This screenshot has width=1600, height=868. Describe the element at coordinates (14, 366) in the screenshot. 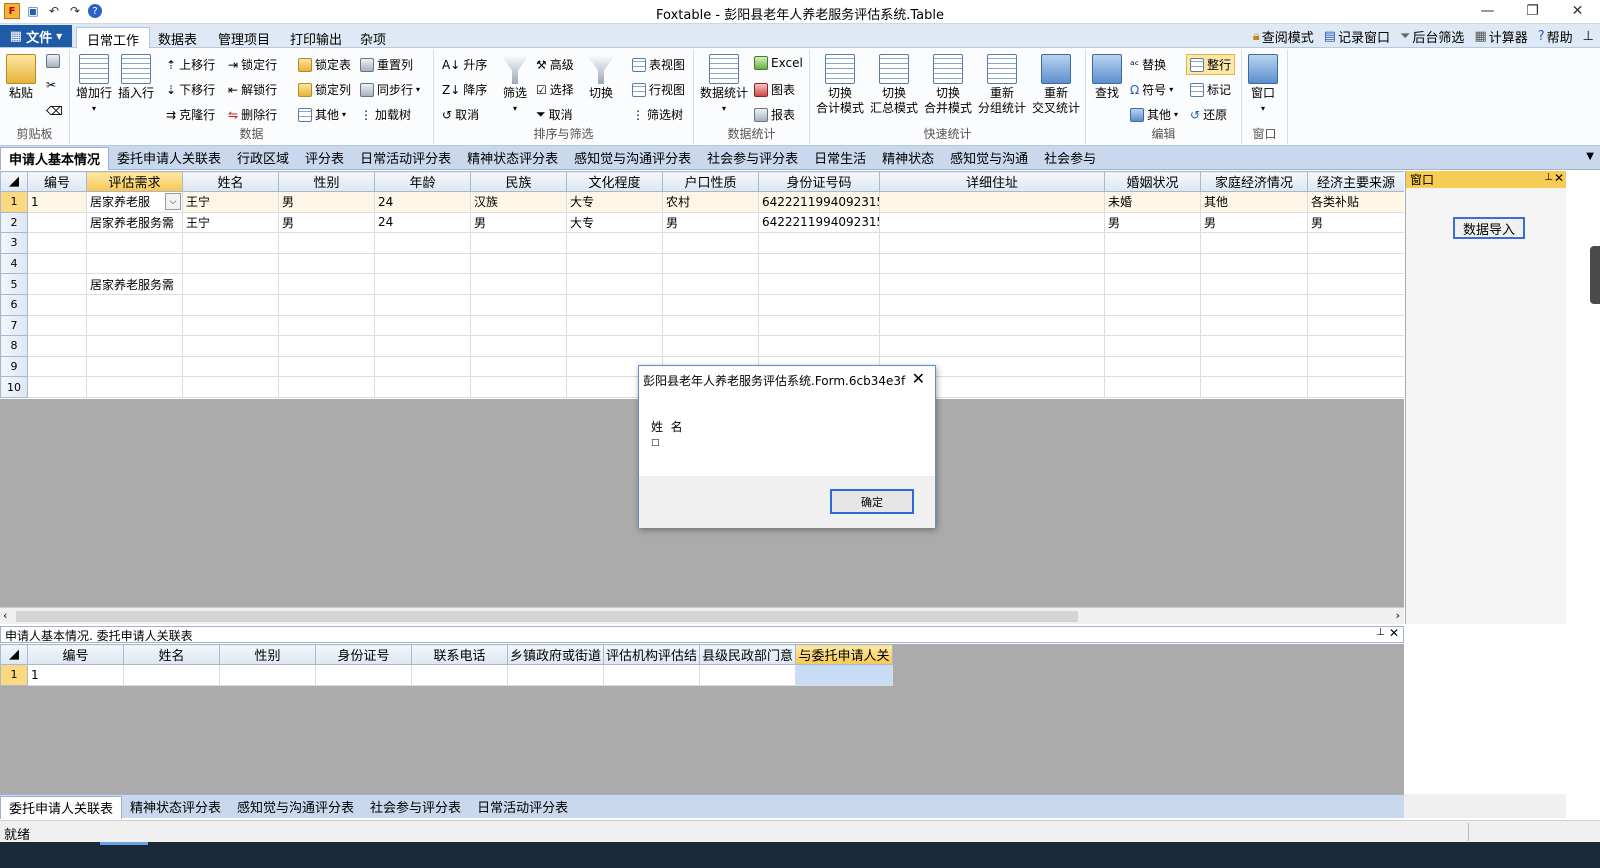

I see `row-number: 9` at that location.